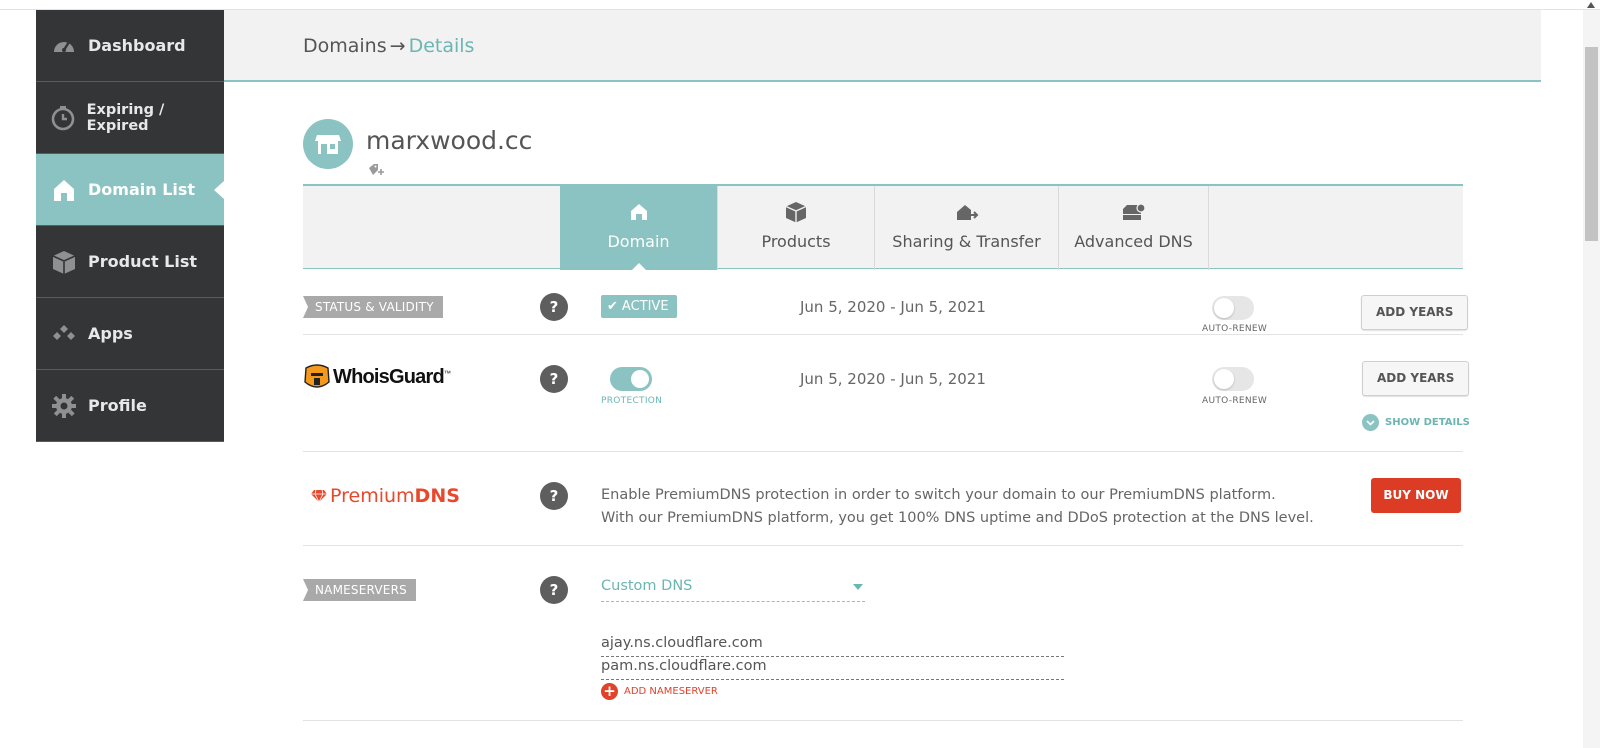  What do you see at coordinates (64, 46) in the screenshot?
I see `gauge-icon` at bounding box center [64, 46].